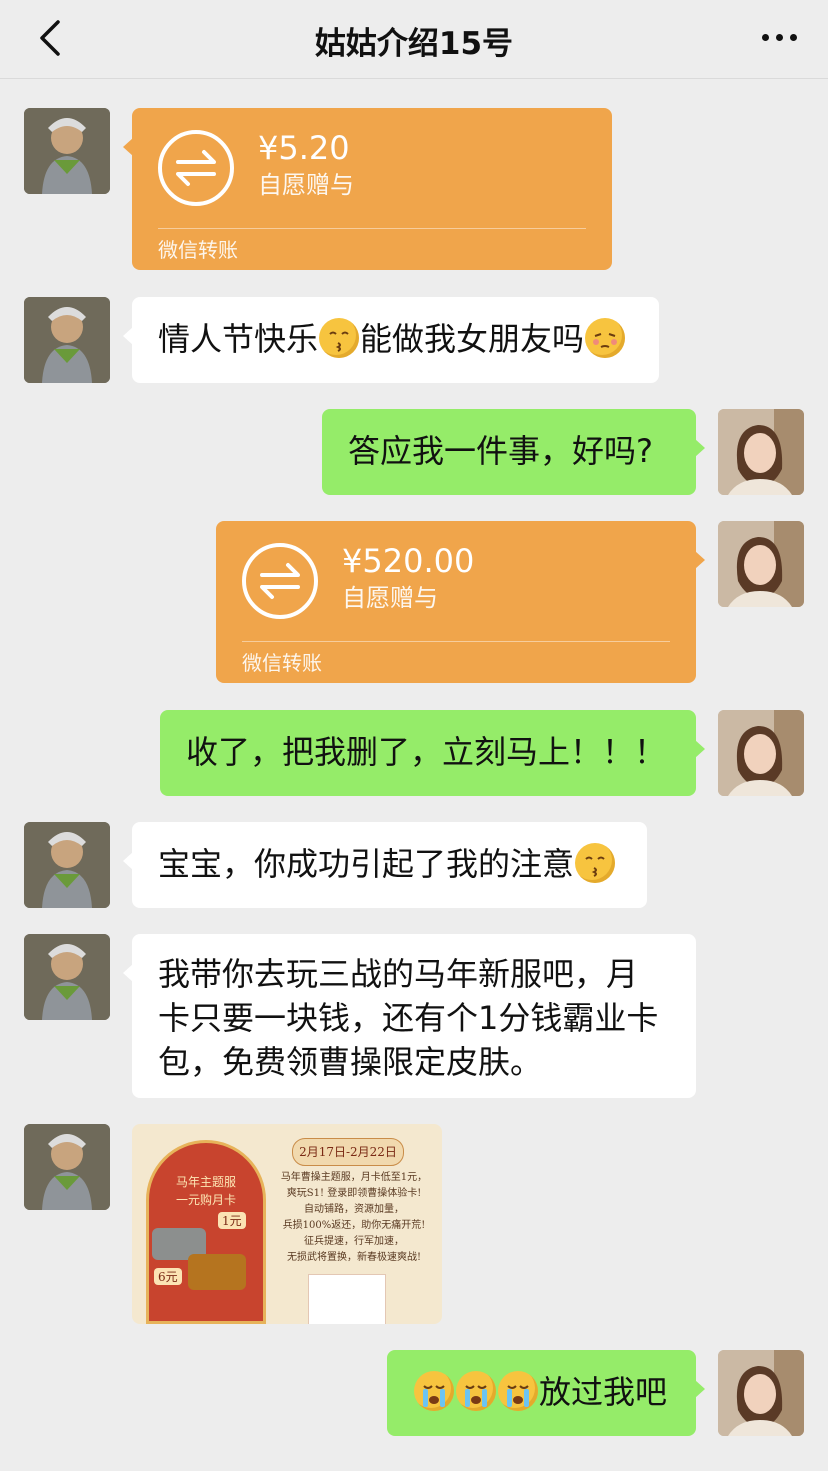 This screenshot has height=1471, width=828. What do you see at coordinates (408, 561) in the screenshot?
I see `transfer-amount: ¥520.00` at bounding box center [408, 561].